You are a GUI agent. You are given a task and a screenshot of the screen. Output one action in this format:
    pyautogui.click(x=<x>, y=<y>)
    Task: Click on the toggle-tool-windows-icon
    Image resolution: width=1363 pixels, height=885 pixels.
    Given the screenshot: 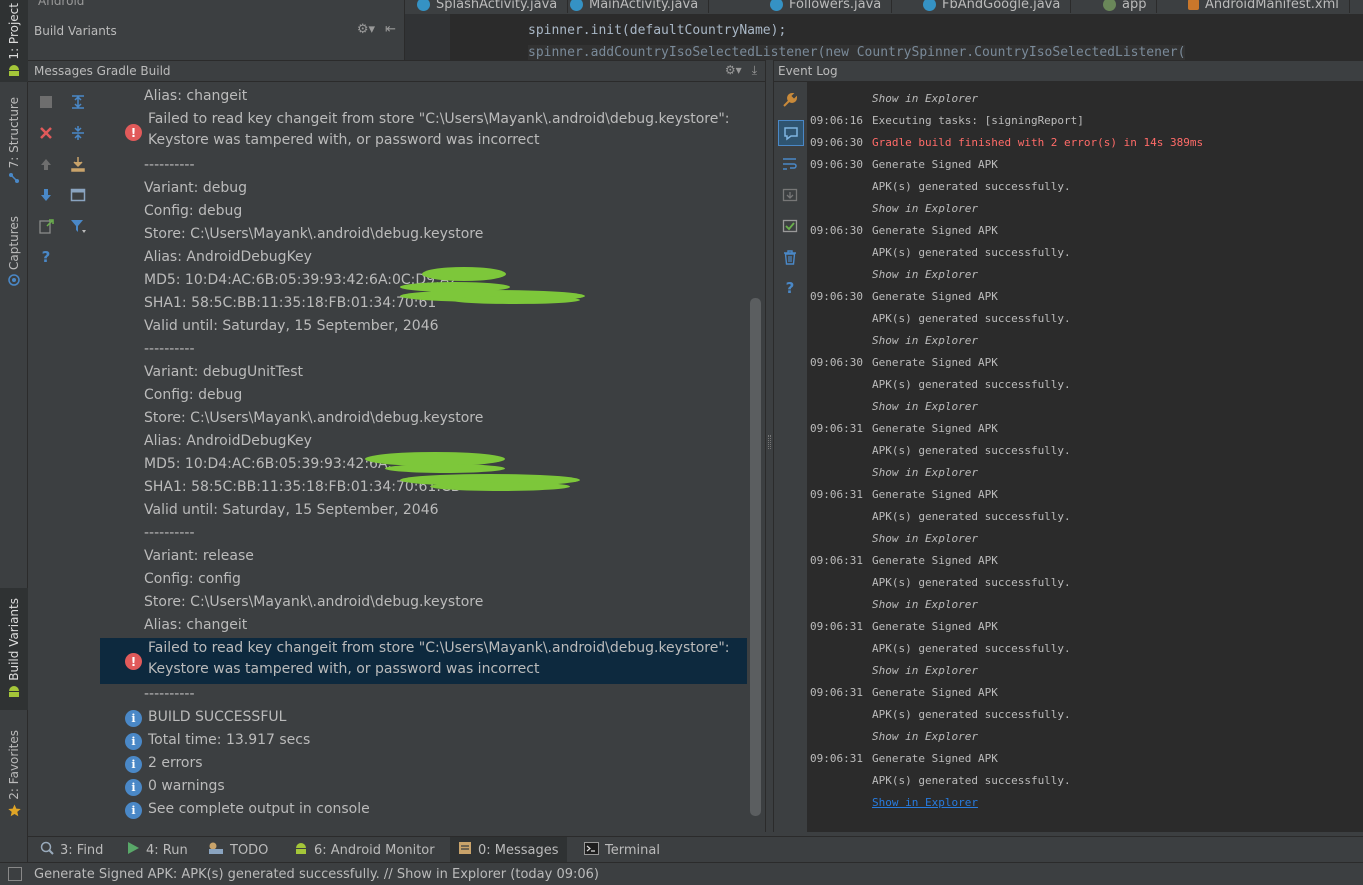 What is the action you would take?
    pyautogui.click(x=15, y=874)
    